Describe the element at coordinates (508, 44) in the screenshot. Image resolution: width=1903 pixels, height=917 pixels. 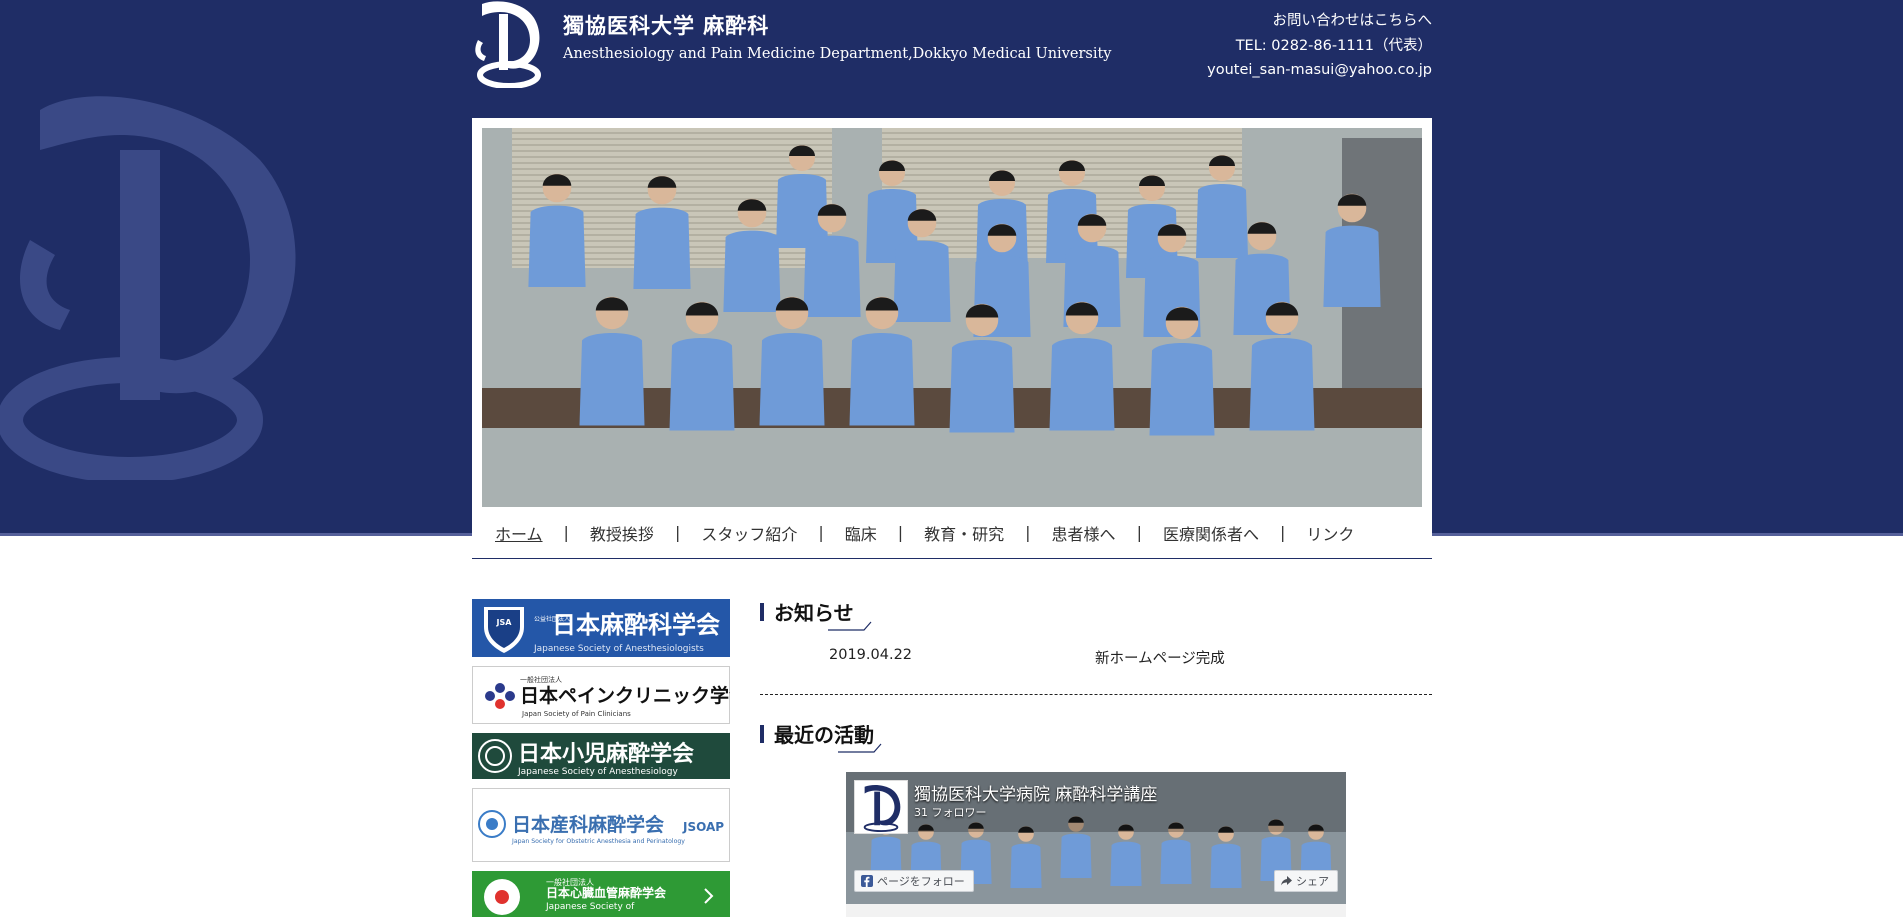
I see `university-logo-icon` at that location.